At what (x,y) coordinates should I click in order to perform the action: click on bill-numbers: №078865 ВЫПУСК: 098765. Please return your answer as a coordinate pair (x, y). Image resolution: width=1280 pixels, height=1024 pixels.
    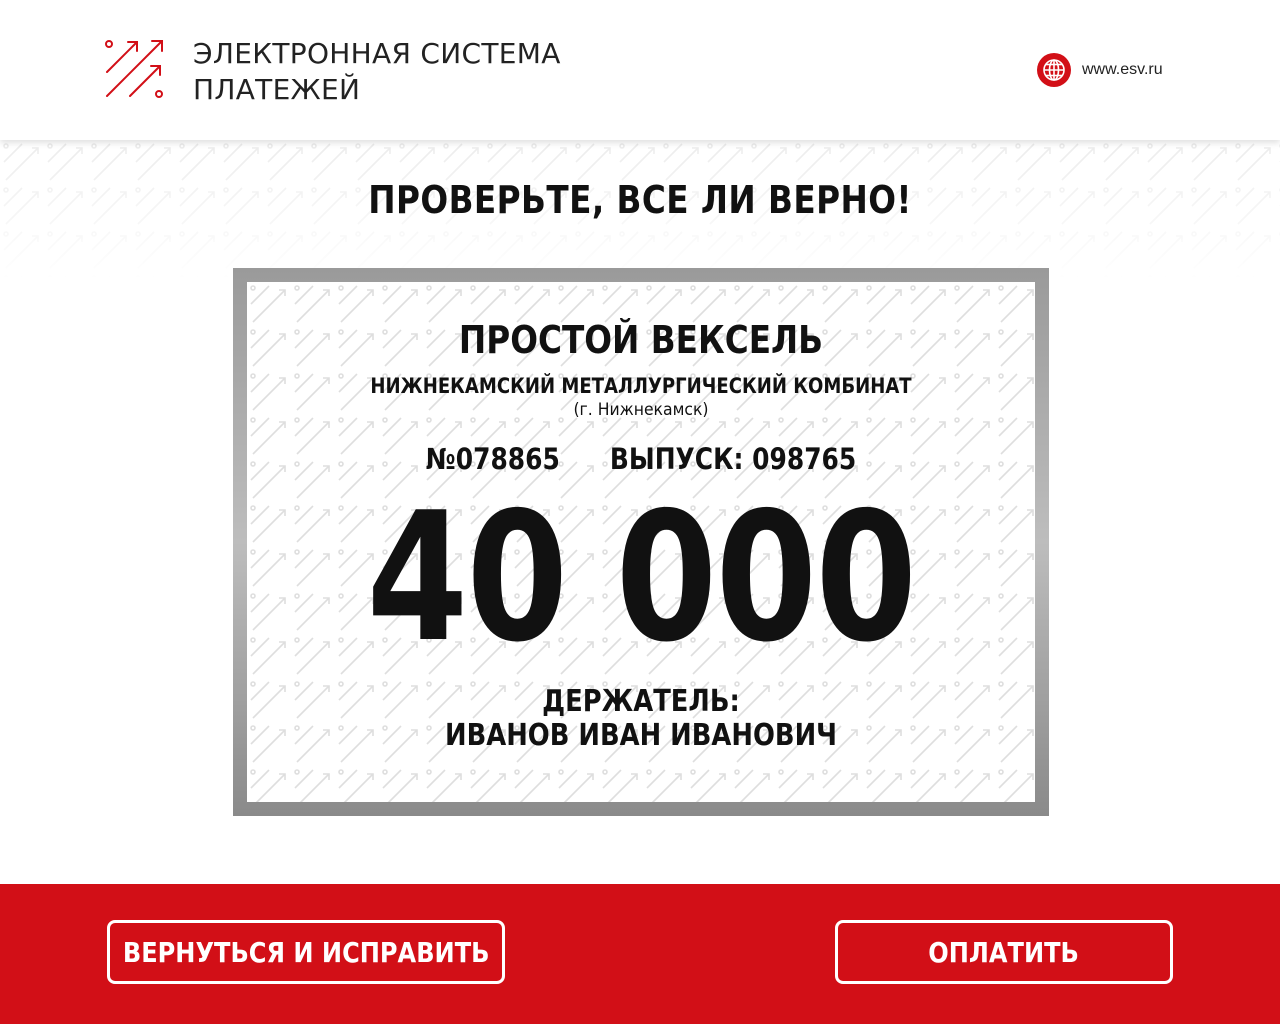
    Looking at the image, I should click on (641, 459).